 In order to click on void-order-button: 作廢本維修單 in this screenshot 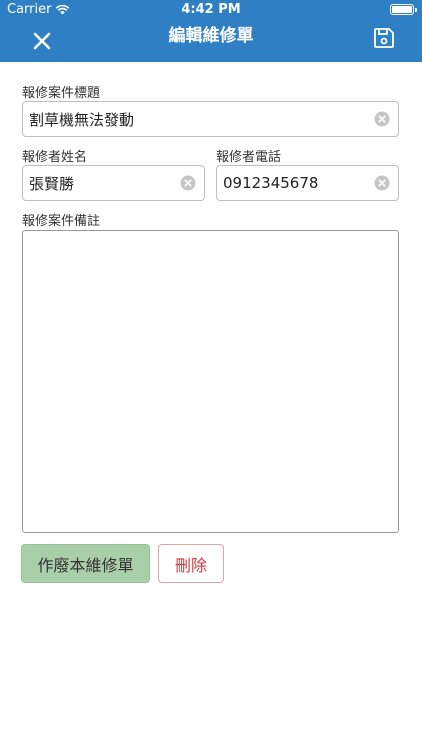, I will do `click(85, 563)`.